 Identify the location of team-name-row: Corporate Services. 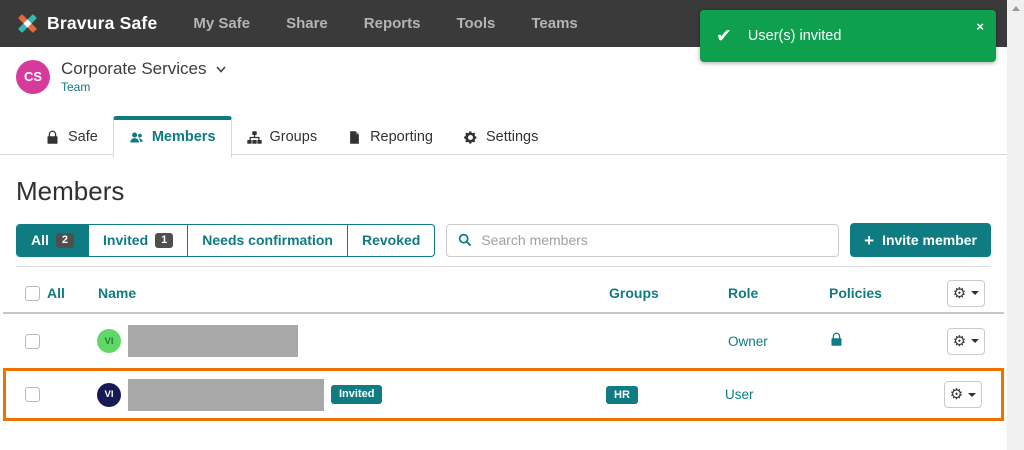
(143, 69).